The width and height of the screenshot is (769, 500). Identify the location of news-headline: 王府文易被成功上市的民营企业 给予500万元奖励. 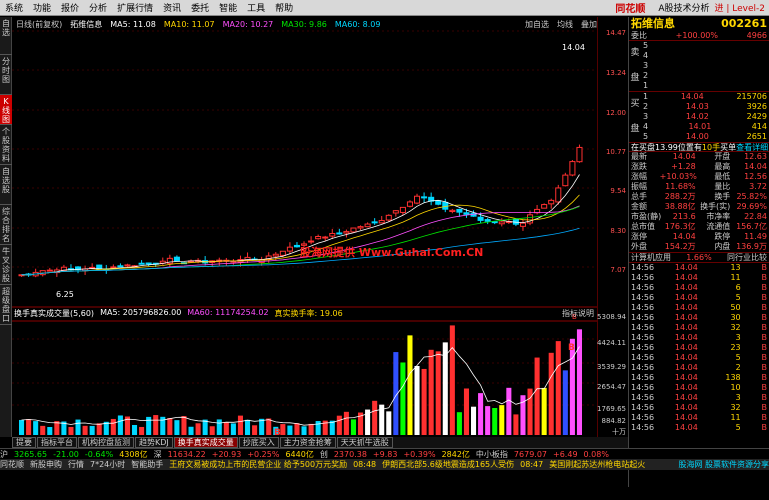
(258, 464).